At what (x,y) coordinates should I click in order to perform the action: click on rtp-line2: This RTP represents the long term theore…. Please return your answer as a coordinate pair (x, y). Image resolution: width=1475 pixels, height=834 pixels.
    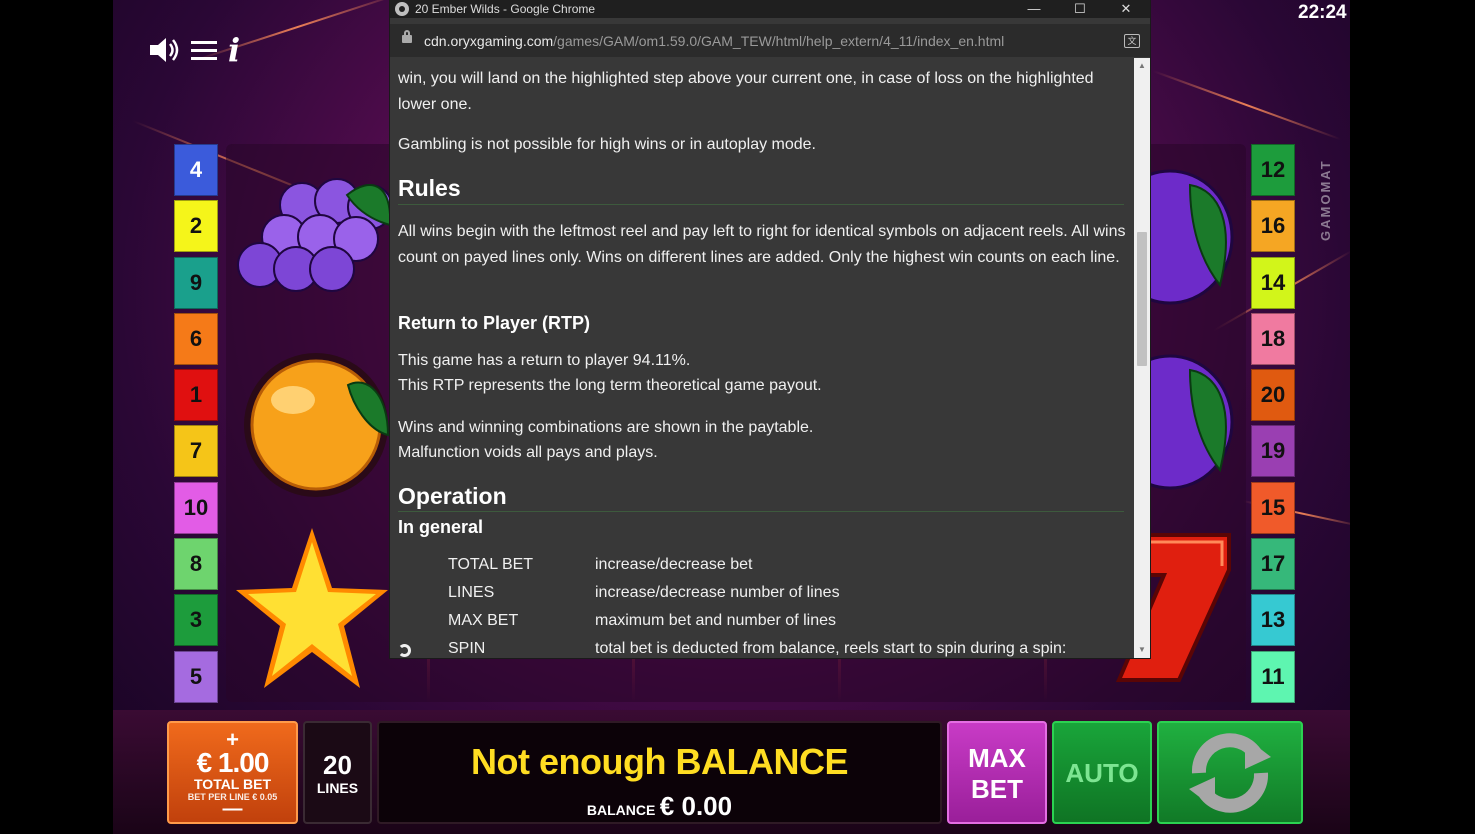
    Looking at the image, I should click on (610, 385).